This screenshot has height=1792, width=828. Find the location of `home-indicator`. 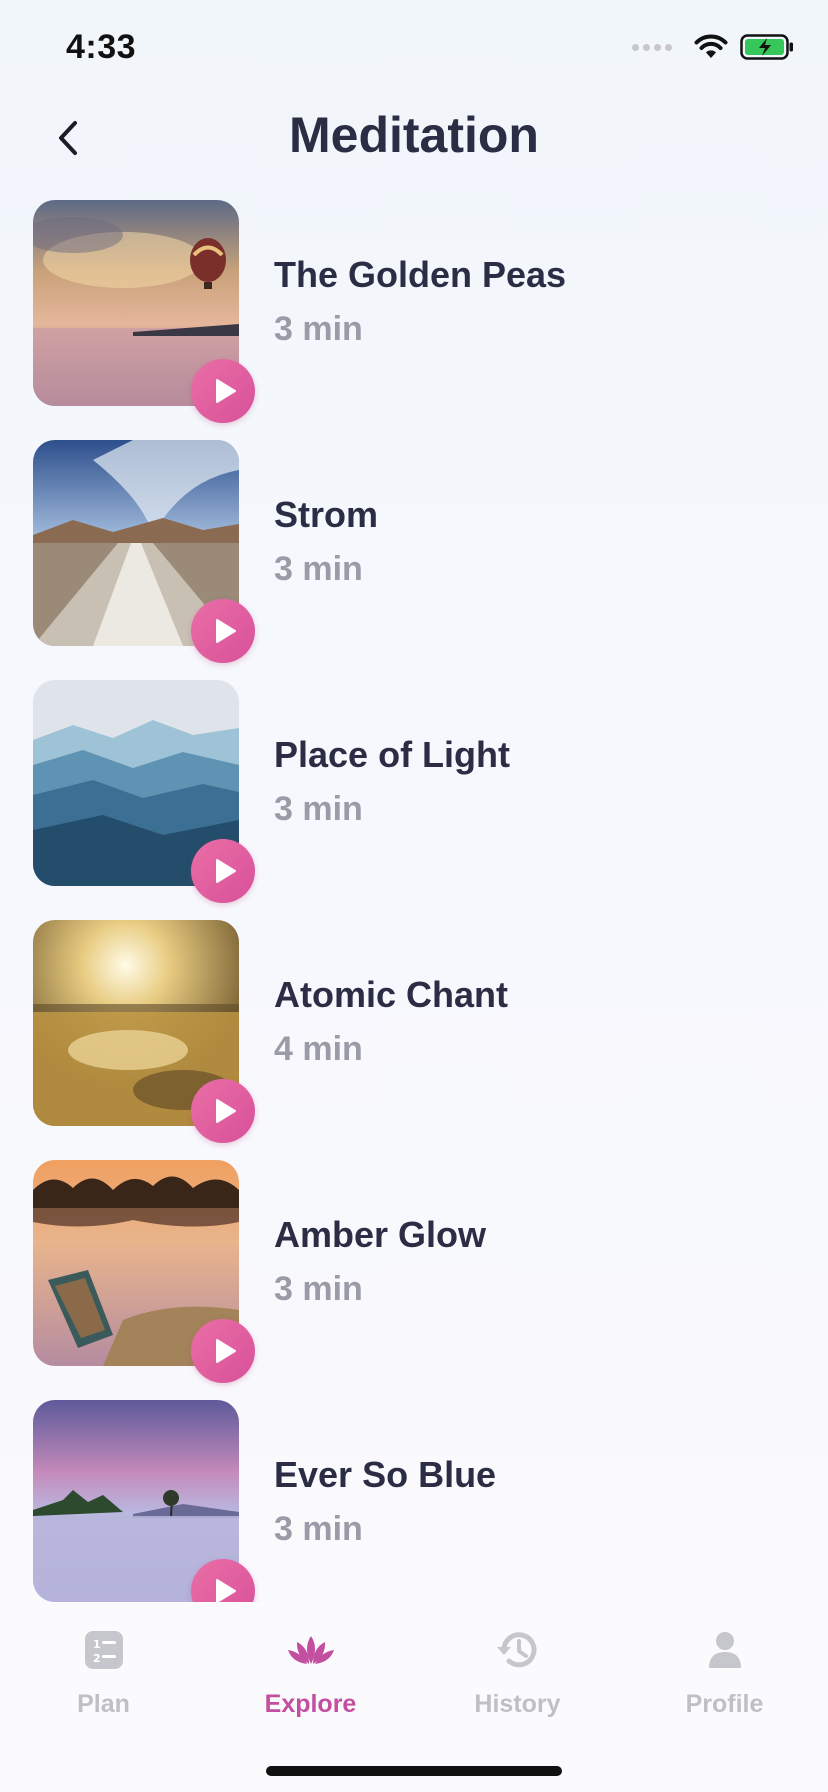

home-indicator is located at coordinates (414, 1771).